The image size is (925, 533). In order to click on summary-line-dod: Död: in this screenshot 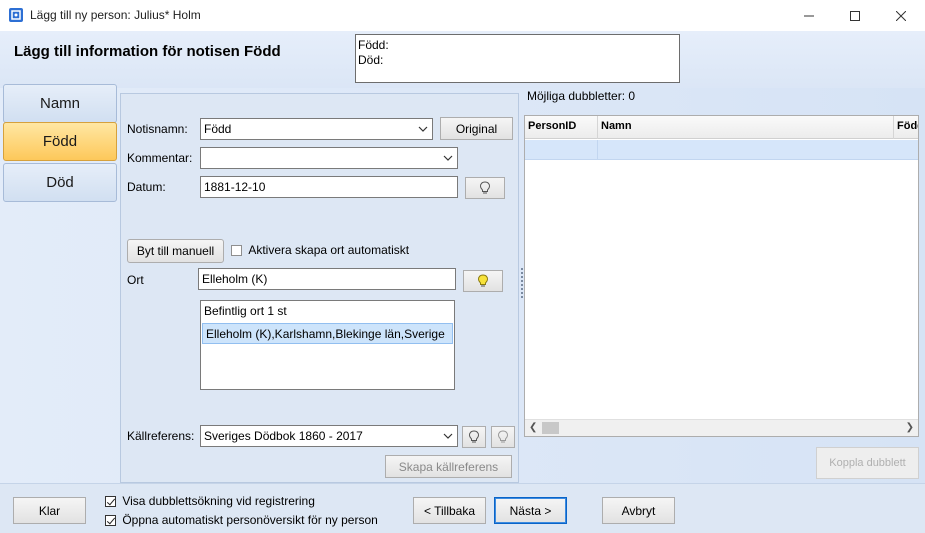, I will do `click(371, 60)`.